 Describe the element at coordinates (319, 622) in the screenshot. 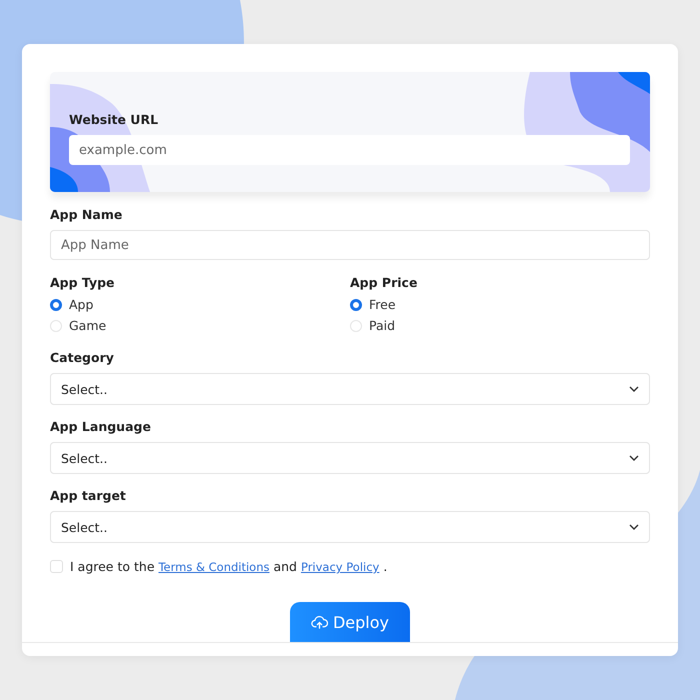

I see `cloud-upload-icon` at that location.